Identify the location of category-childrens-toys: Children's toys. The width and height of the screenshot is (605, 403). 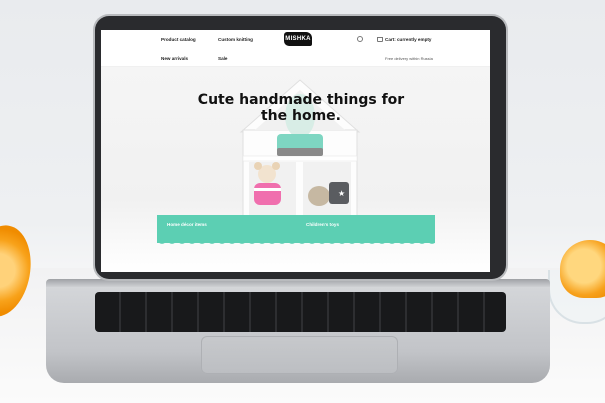
(326, 225).